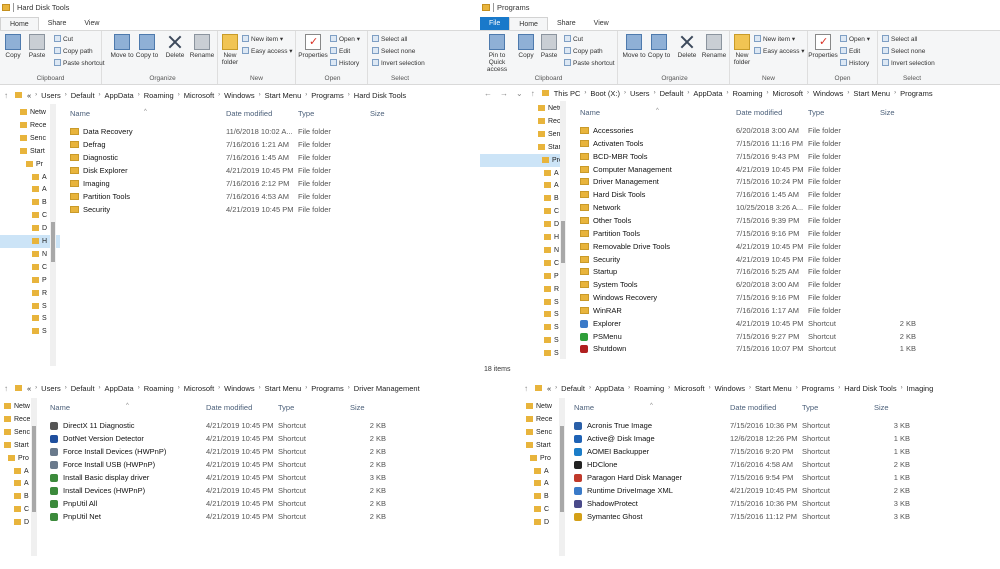 The width and height of the screenshot is (1000, 569). I want to click on forward-arrow-icon: →, so click(504, 93).